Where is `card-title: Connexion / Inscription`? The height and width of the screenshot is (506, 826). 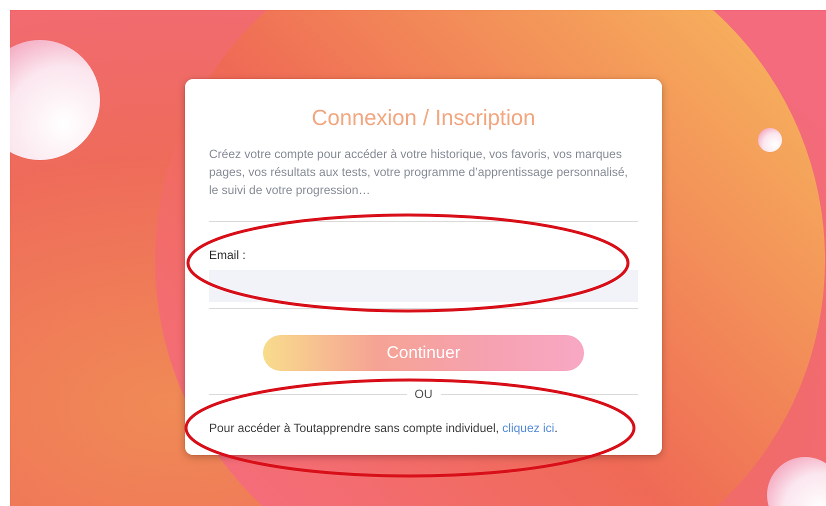
card-title: Connexion / Inscription is located at coordinates (423, 118).